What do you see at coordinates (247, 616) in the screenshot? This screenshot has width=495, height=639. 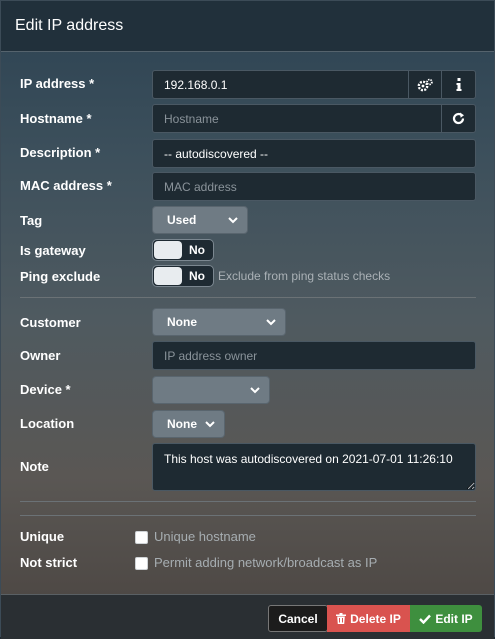 I see `dialog-footer: Cancel Delete IP Edit IP` at bounding box center [247, 616].